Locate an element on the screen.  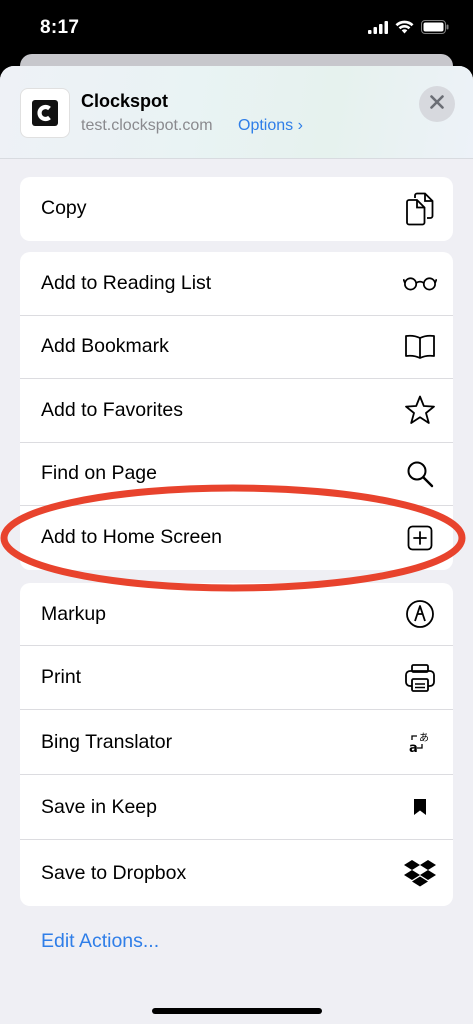
action-add-to-home-screen: Add to Home Screen is located at coordinates (236, 538).